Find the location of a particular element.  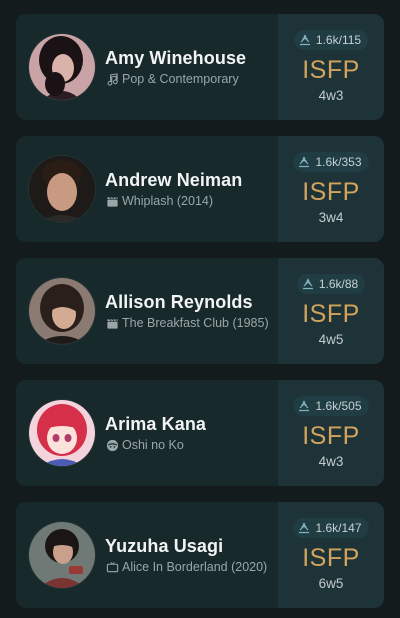

enneagram-type: 4w5 is located at coordinates (331, 339).